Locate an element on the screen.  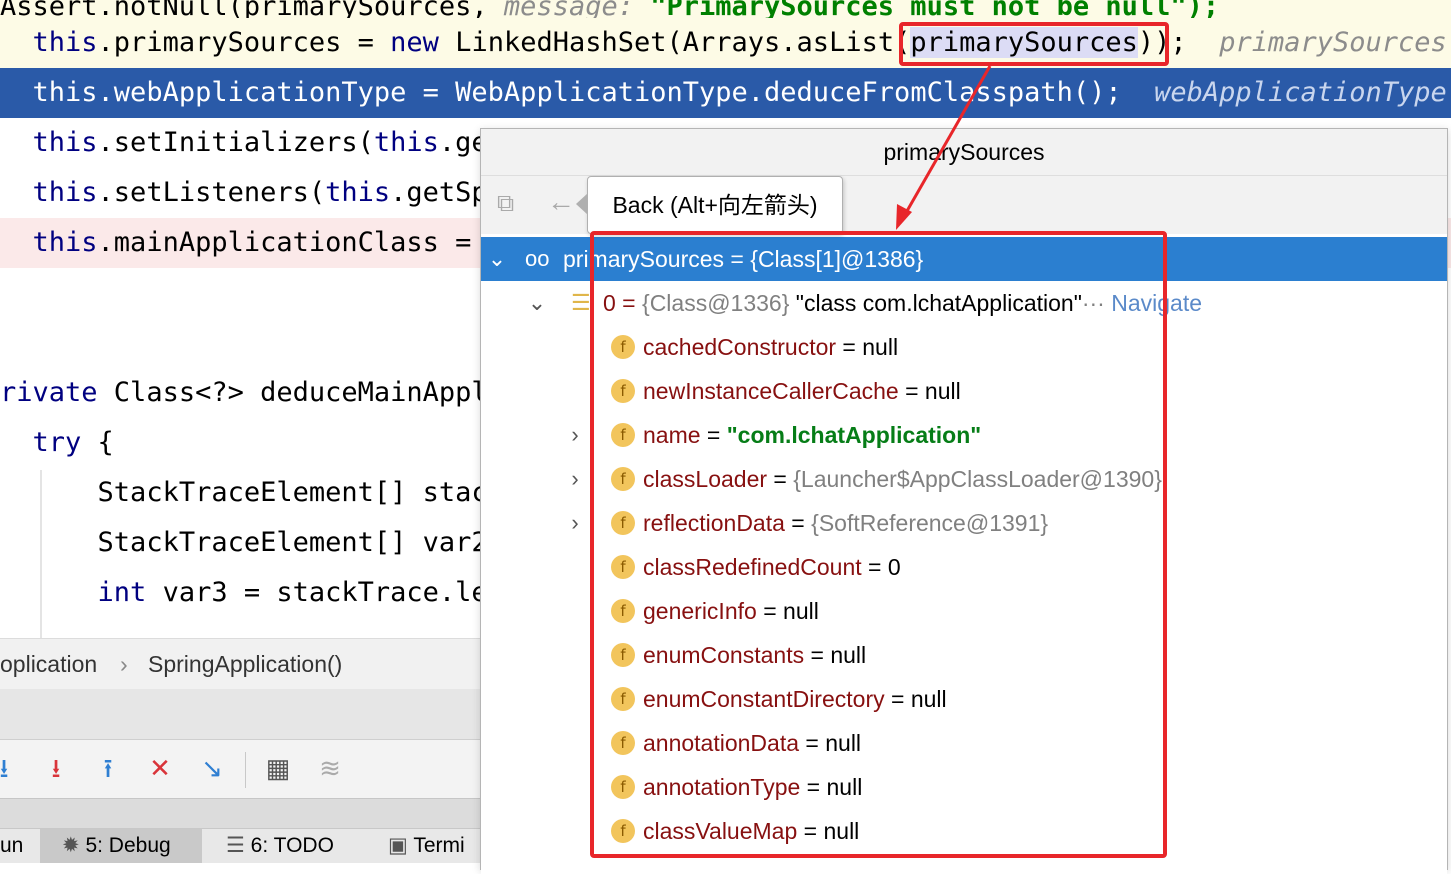
step-out-icon: ⭱ is located at coordinates (108, 768).